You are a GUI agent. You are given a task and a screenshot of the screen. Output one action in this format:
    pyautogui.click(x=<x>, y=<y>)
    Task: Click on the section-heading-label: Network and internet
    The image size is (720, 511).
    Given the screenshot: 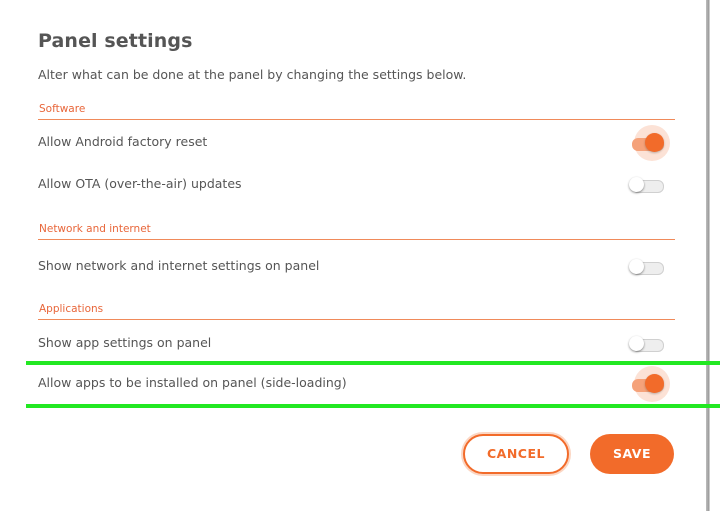 What is the action you would take?
    pyautogui.click(x=95, y=229)
    